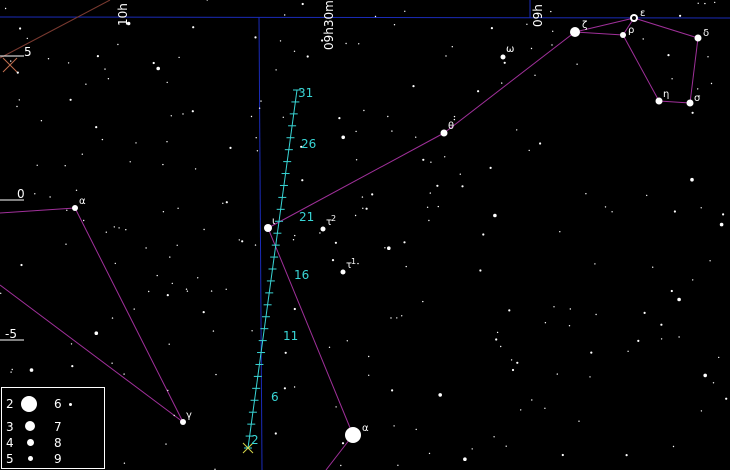 Image resolution: width=730 pixels, height=470 pixels. Describe the element at coordinates (634, 18) in the screenshot. I see `star-epsilon-ring` at that location.